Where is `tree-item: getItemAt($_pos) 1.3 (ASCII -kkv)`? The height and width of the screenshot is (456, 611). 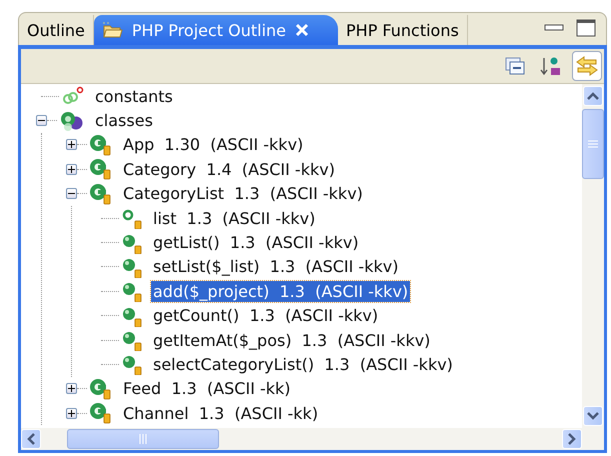 tree-item: getItemAt($_pos) 1.3 (ASCII -kkv) is located at coordinates (291, 340).